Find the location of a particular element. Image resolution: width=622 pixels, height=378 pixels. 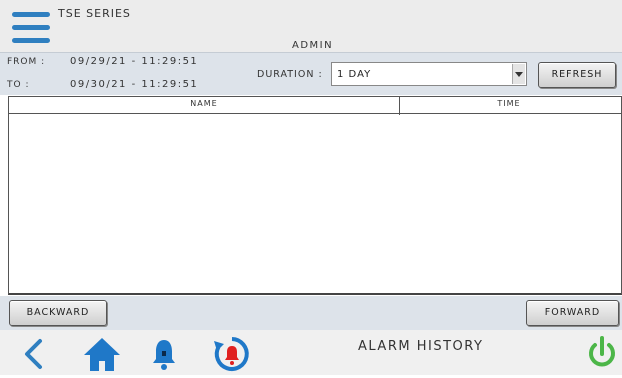

forward-button: FORWARD is located at coordinates (572, 313).